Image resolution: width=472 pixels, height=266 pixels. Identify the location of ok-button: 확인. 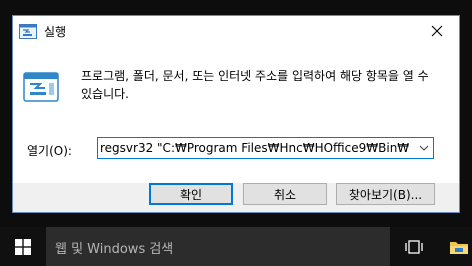
(191, 194).